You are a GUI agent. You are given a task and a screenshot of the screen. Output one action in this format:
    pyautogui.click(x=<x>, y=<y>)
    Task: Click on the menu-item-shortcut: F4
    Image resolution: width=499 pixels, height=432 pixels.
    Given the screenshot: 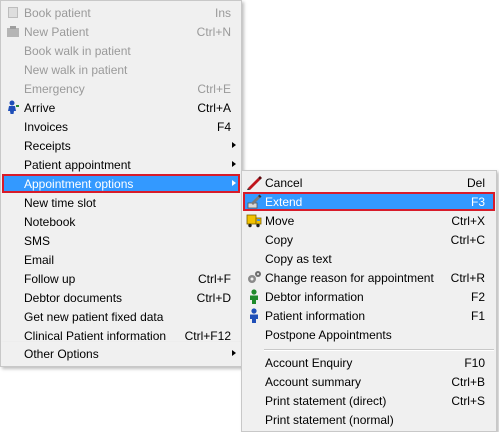 What is the action you would take?
    pyautogui.click(x=223, y=127)
    